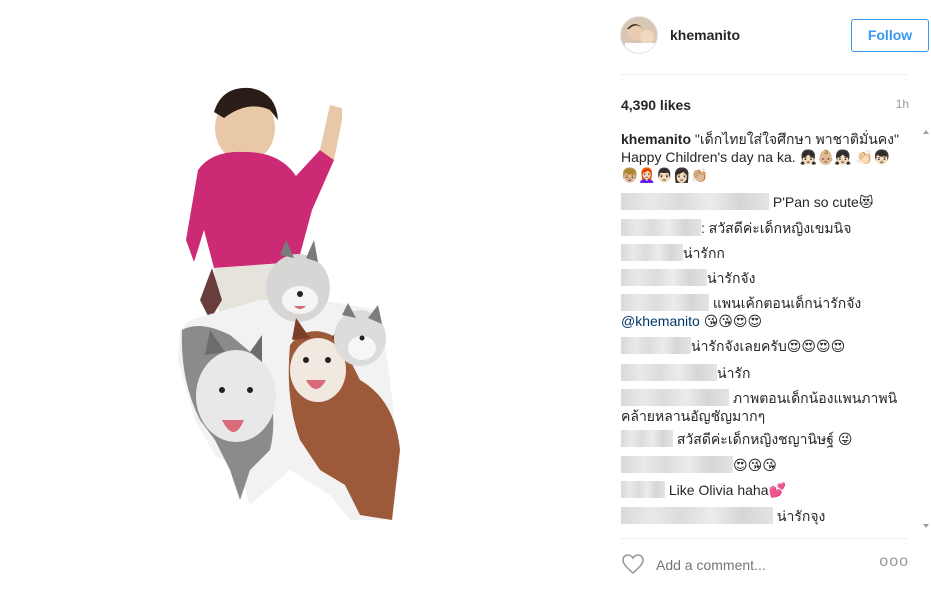 This screenshot has height=596, width=931. I want to click on scroll-up-arrow-icon, so click(926, 132).